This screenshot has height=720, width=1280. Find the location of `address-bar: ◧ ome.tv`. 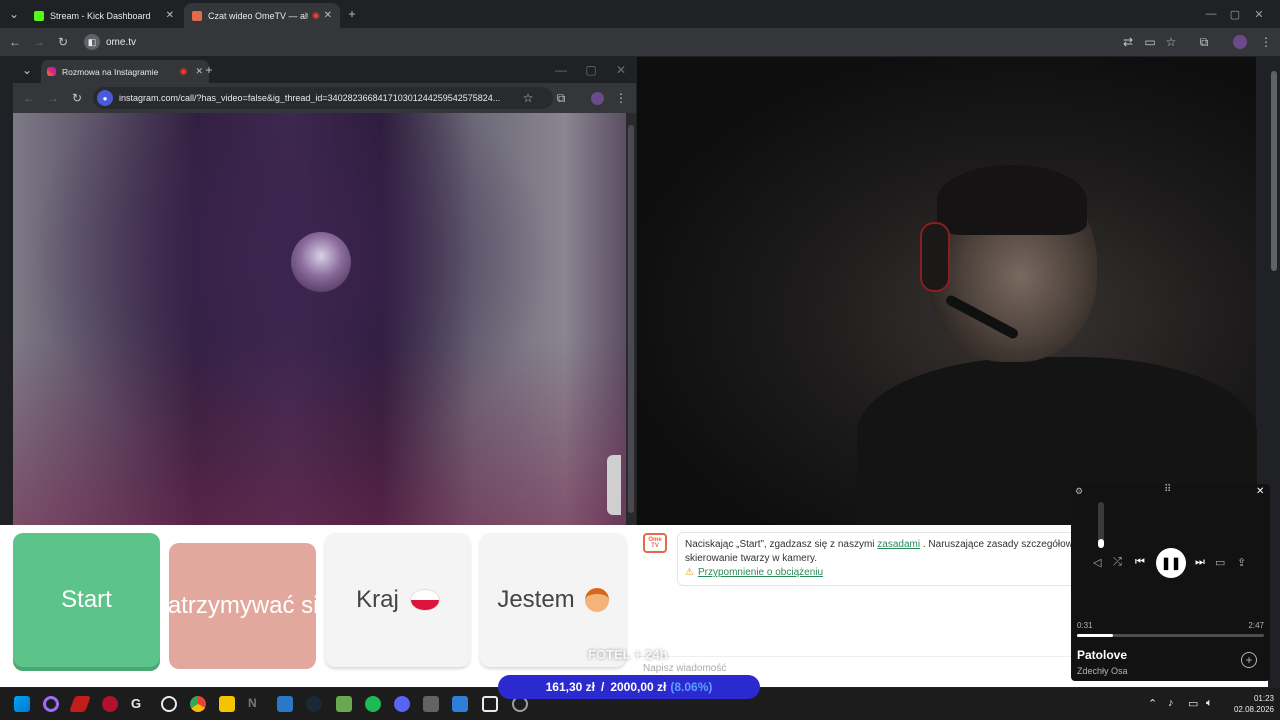

address-bar: ◧ ome.tv is located at coordinates (595, 42).